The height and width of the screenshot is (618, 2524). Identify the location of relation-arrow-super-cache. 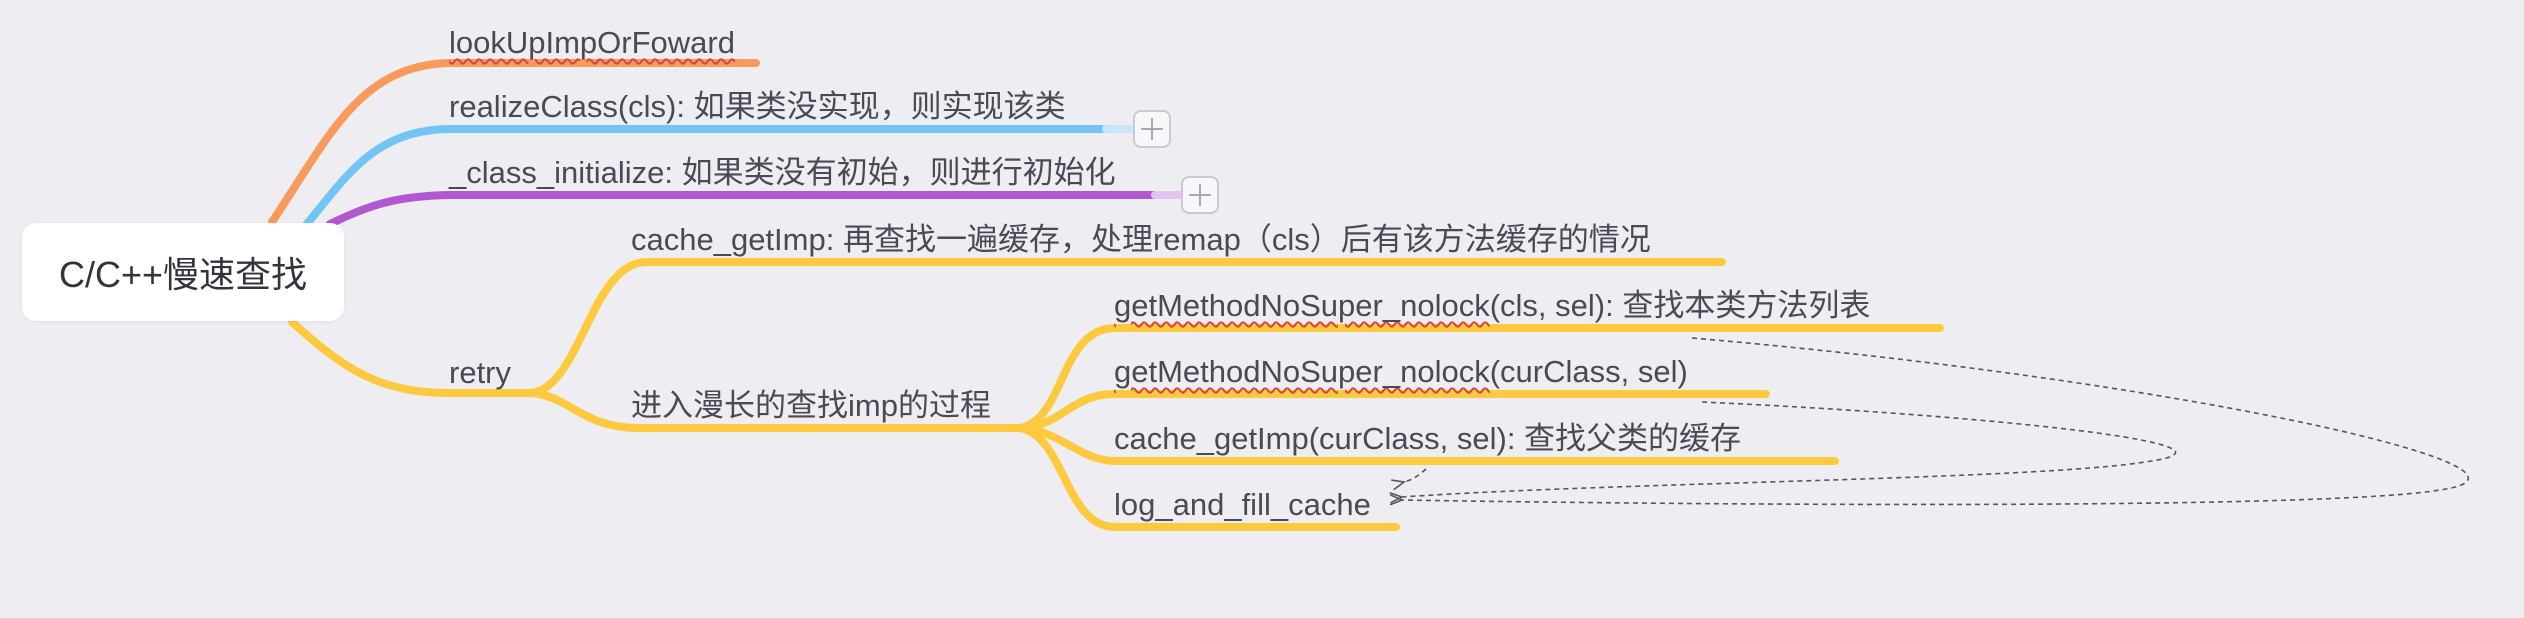
(1415, 475).